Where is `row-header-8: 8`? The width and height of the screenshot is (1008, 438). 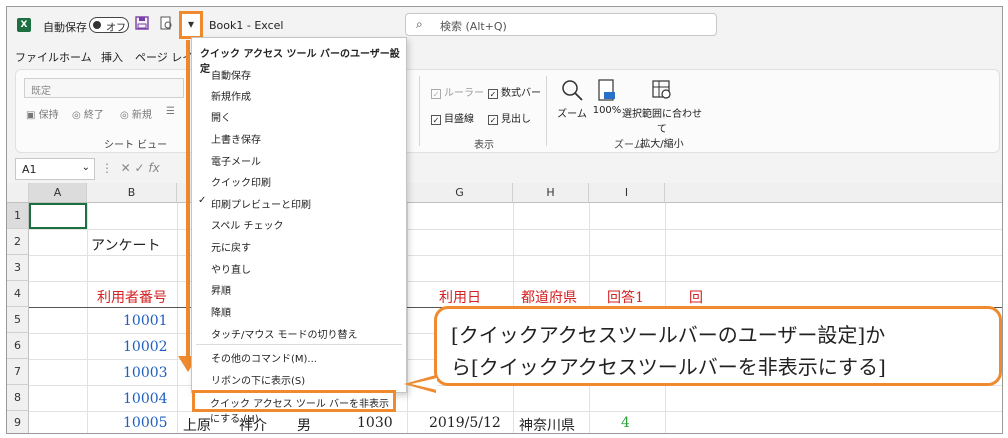 row-header-8: 8 is located at coordinates (18, 398).